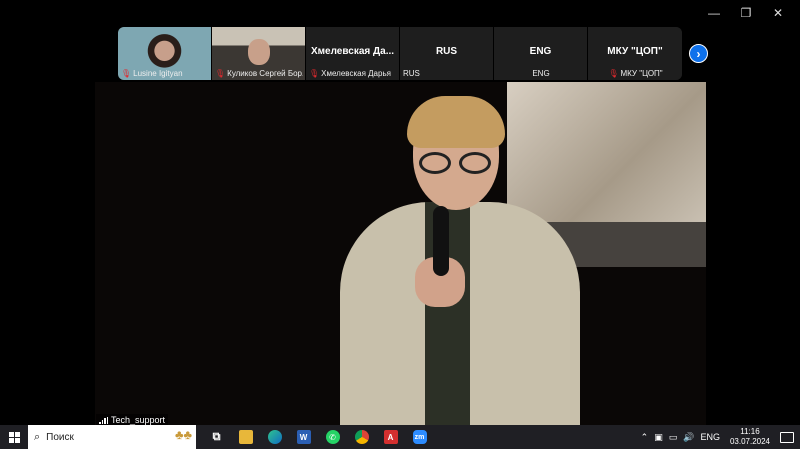 This screenshot has width=800, height=449. Describe the element at coordinates (750, 431) in the screenshot. I see `clock-time: 11:16` at that location.